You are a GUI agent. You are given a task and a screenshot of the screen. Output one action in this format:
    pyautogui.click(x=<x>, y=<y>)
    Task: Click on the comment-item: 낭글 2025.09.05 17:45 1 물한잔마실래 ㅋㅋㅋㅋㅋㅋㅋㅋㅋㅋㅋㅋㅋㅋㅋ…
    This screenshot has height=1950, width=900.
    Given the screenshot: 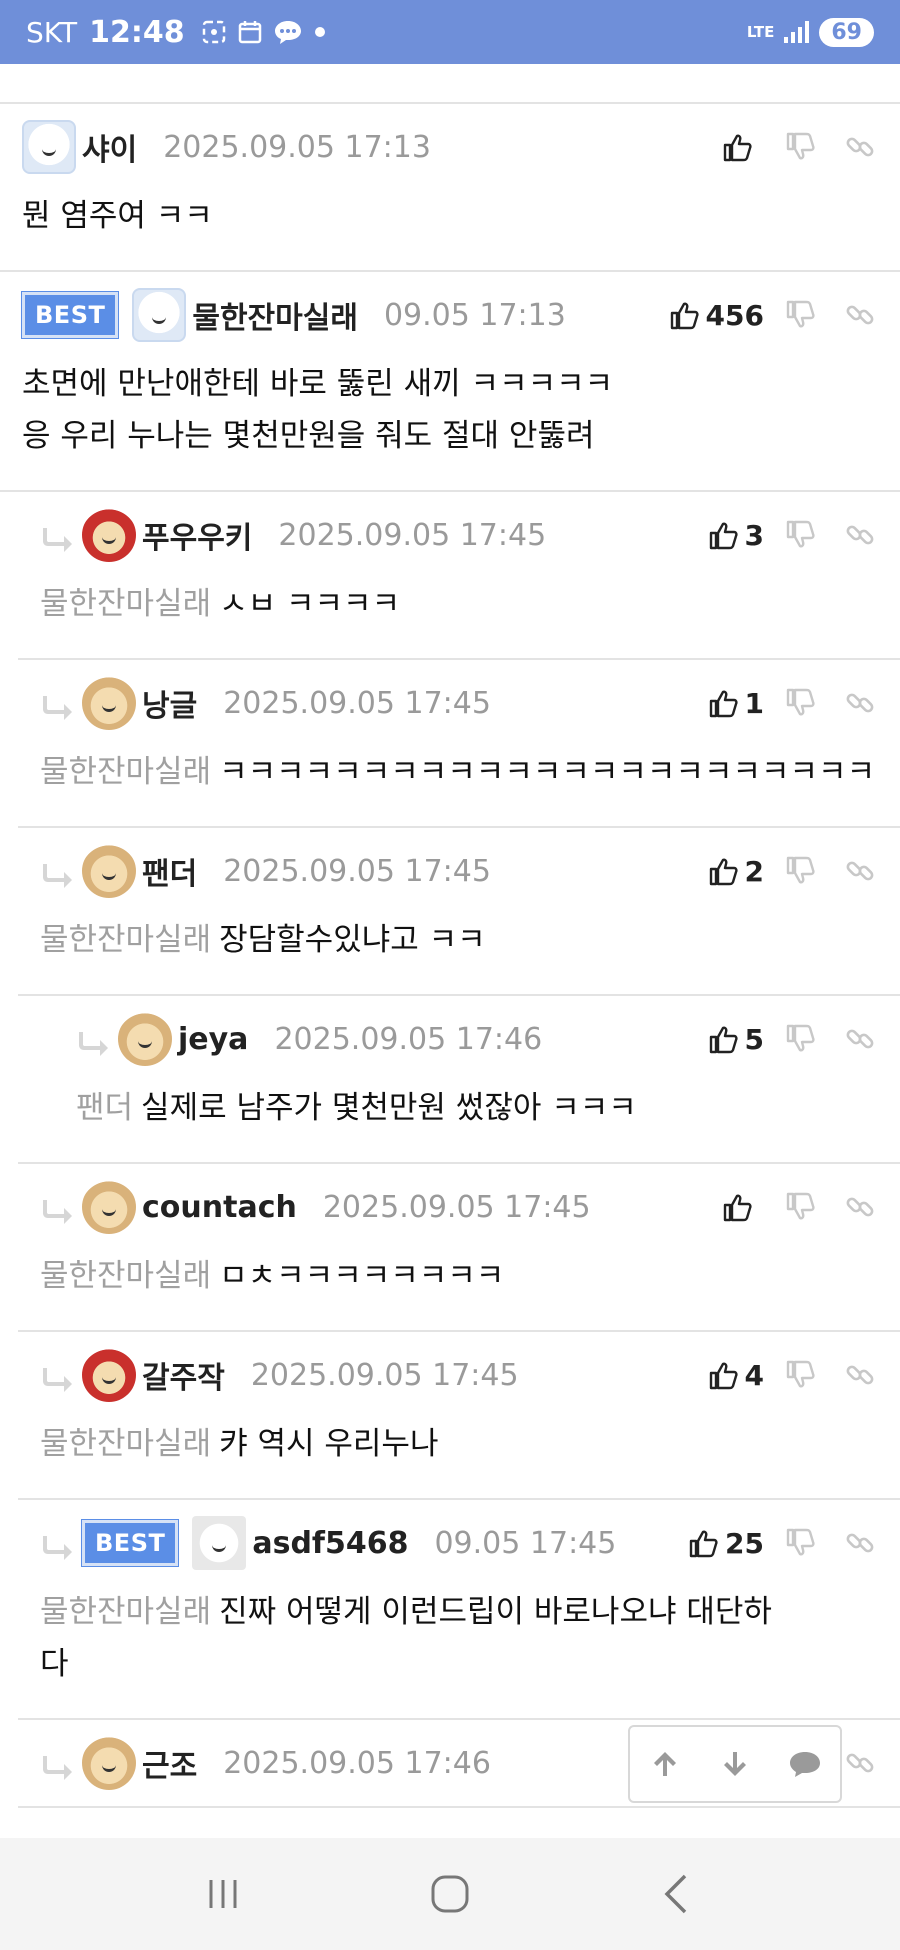 What is the action you would take?
    pyautogui.click(x=459, y=744)
    